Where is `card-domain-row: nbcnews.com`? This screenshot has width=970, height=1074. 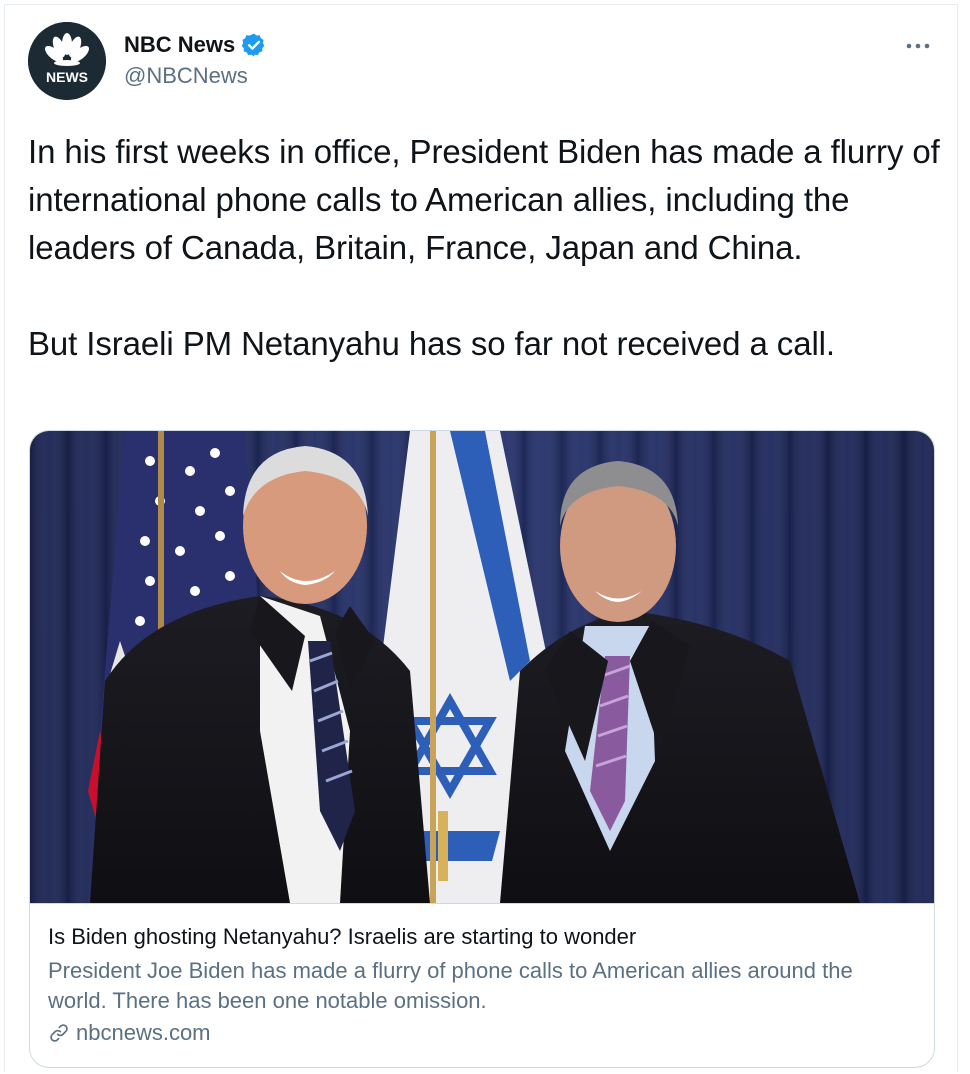
card-domain-row: nbcnews.com is located at coordinates (129, 1033).